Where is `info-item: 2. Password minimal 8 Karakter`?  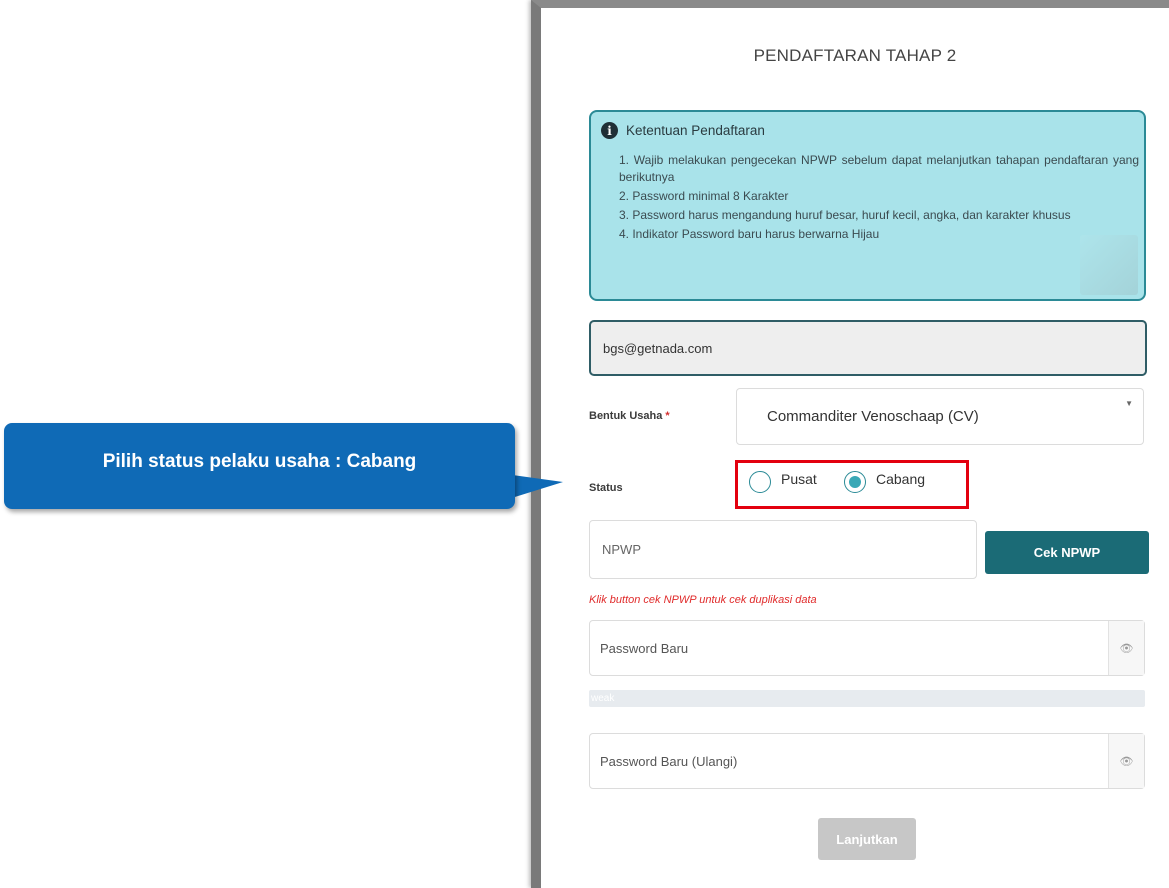
info-item: 2. Password minimal 8 Karakter is located at coordinates (704, 196).